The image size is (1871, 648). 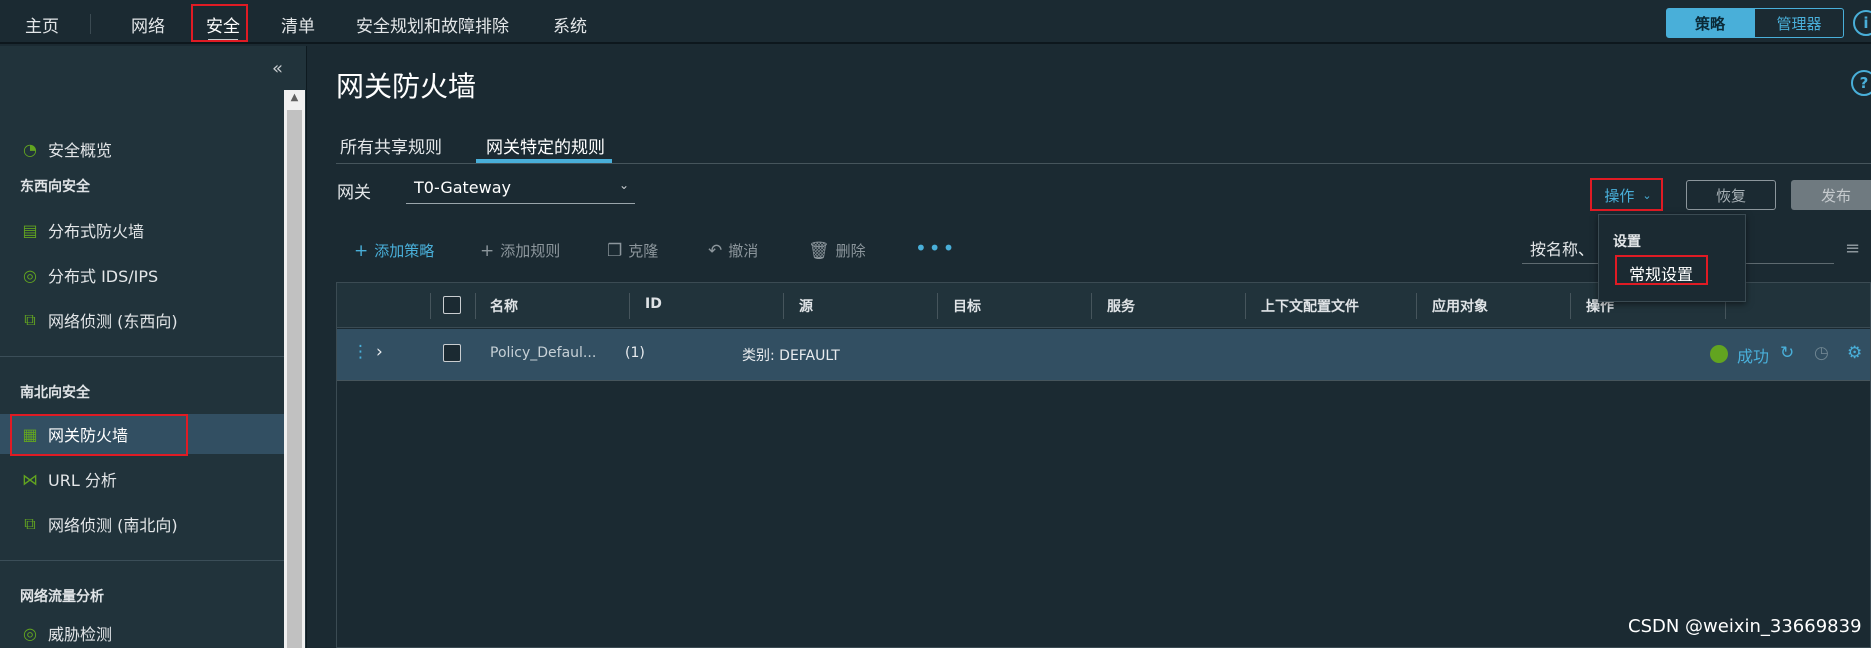 I want to click on tab-gateway-specific-rules: 网关特定的规则, so click(x=545, y=145).